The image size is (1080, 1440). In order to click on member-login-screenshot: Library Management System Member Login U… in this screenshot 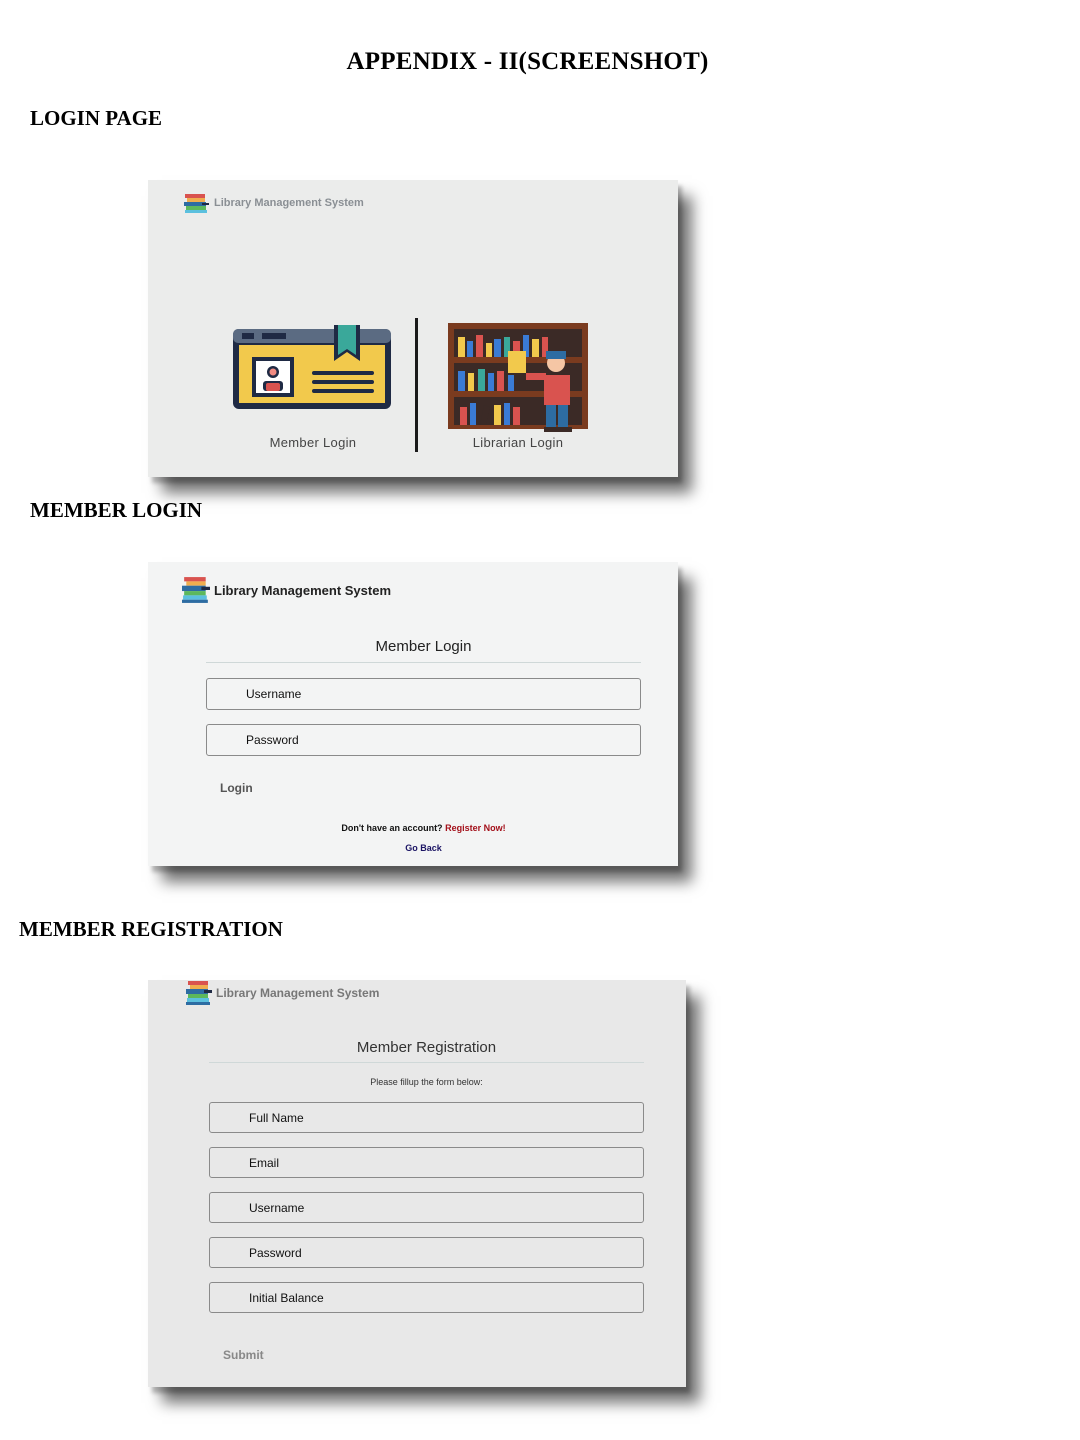, I will do `click(413, 714)`.